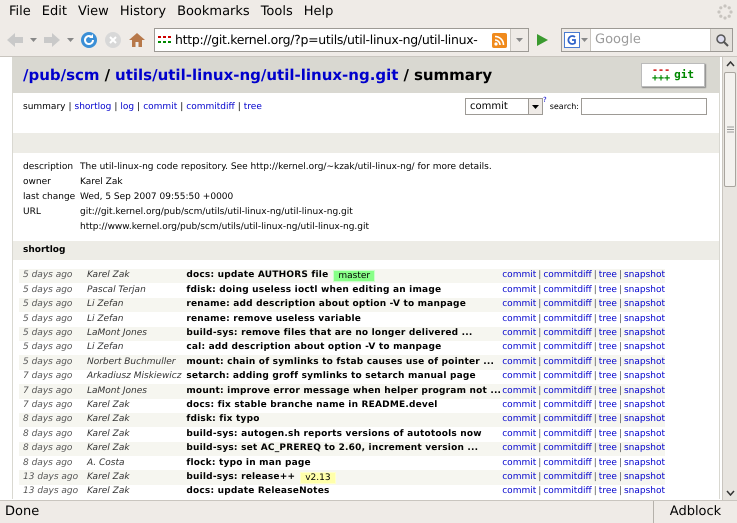 This screenshot has width=737, height=523. Describe the element at coordinates (93, 107) in the screenshot. I see `nav-link: shortlog` at that location.